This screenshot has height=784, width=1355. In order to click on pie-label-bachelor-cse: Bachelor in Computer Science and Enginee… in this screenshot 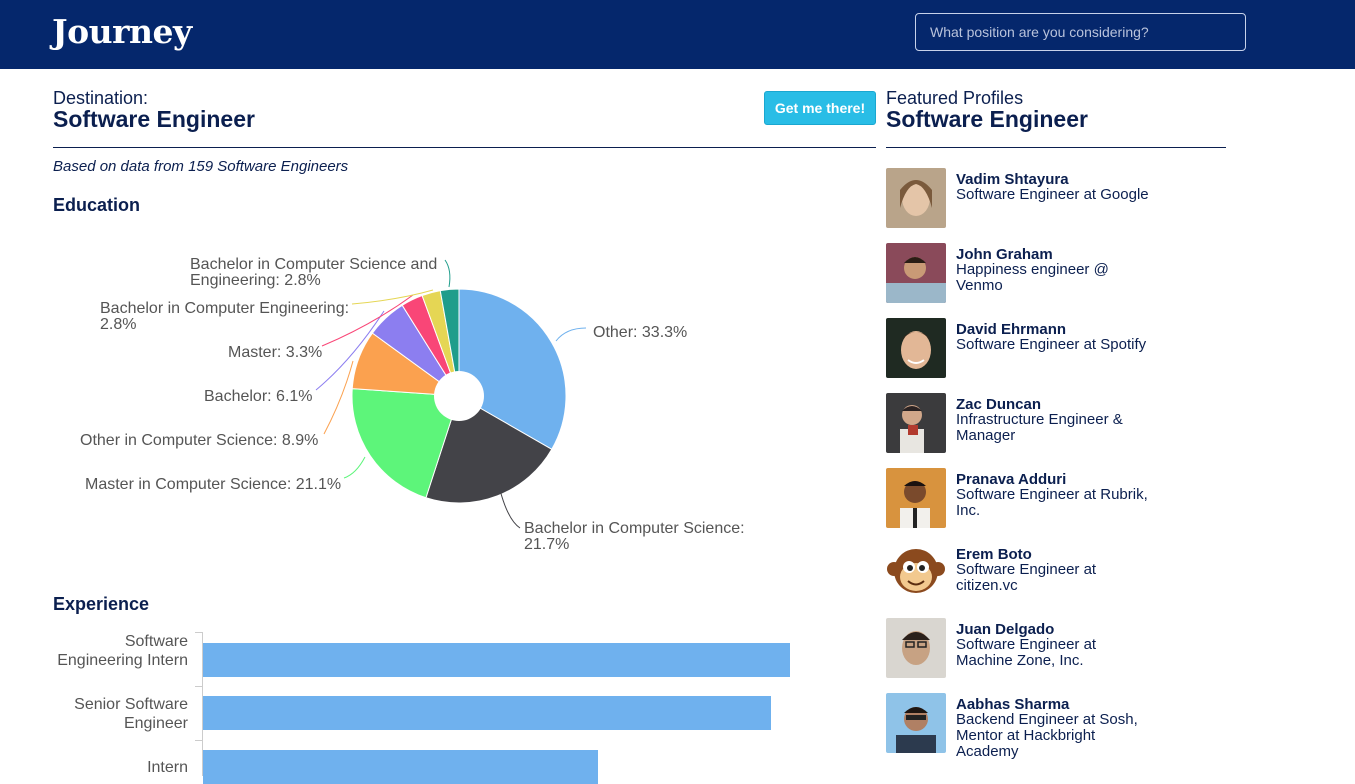, I will do `click(314, 272)`.